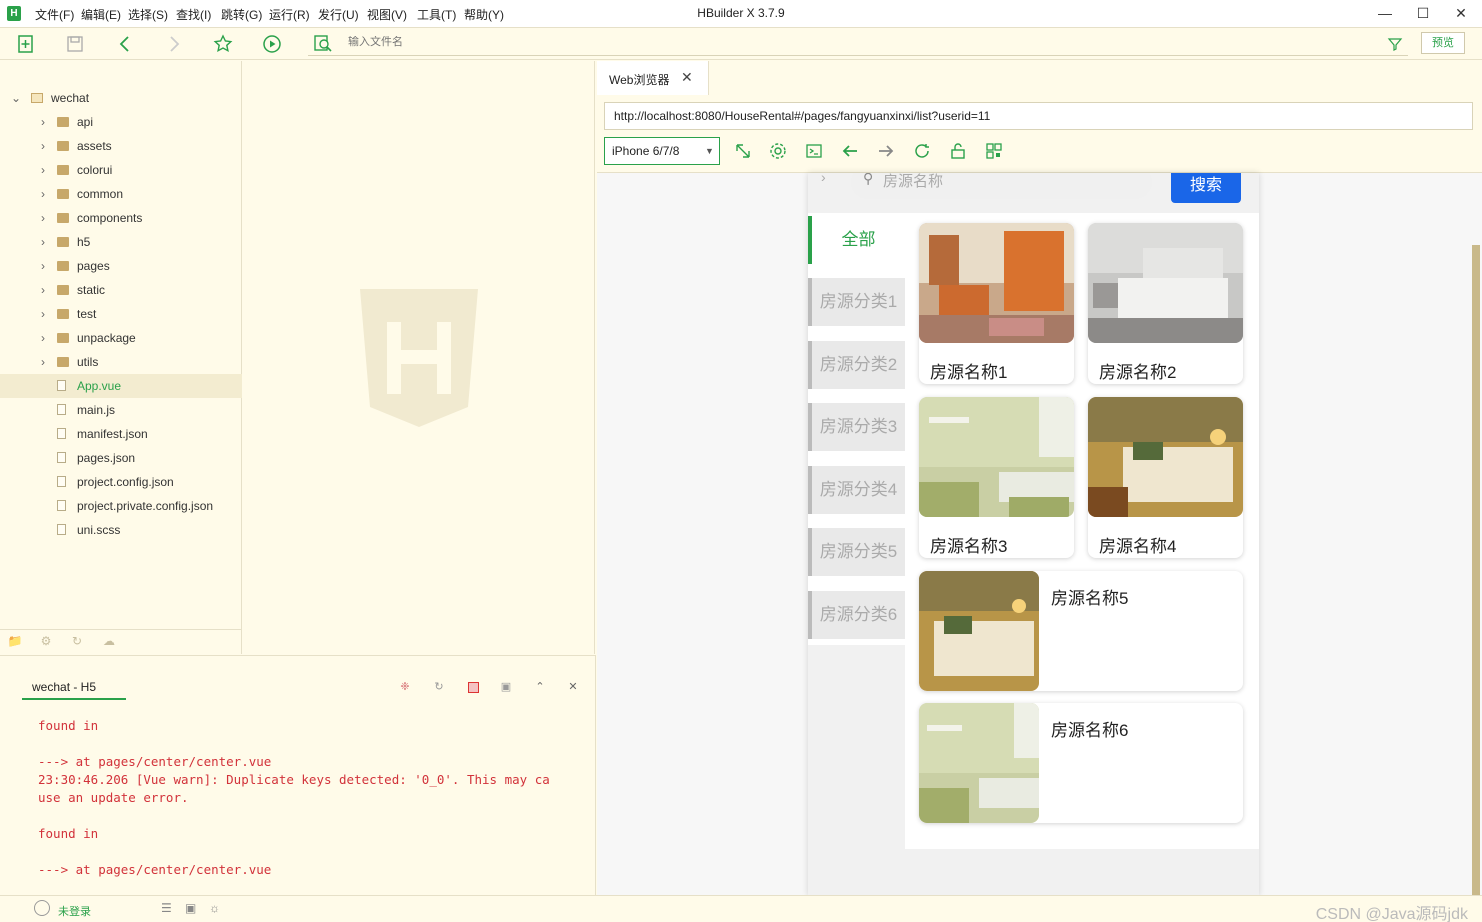 This screenshot has width=1482, height=922. Describe the element at coordinates (190, 908) in the screenshot. I see `terminal-icon: ▣` at that location.